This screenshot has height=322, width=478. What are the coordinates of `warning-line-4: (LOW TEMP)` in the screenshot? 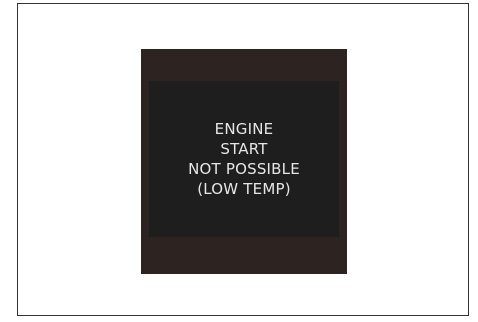 It's located at (244, 189).